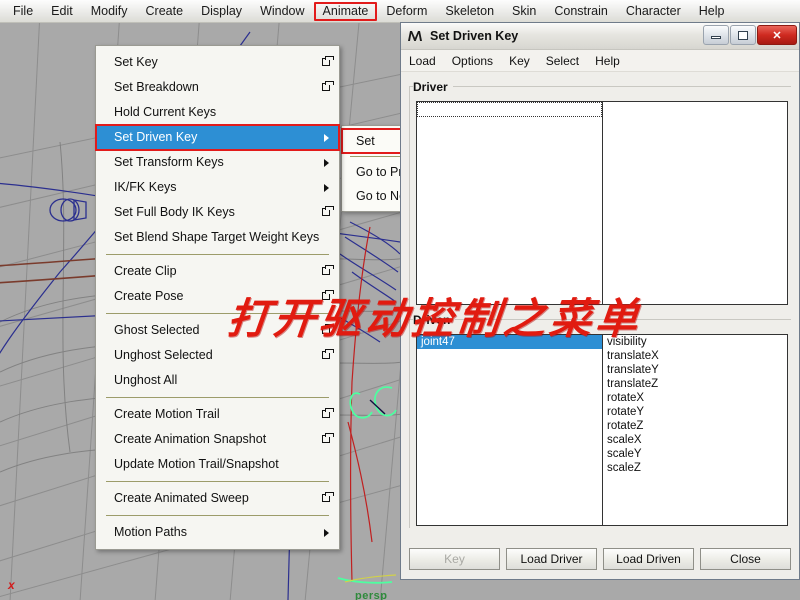 This screenshot has height=600, width=800. Describe the element at coordinates (169, 162) in the screenshot. I see `menu-item-label: Set Transform Keys` at that location.